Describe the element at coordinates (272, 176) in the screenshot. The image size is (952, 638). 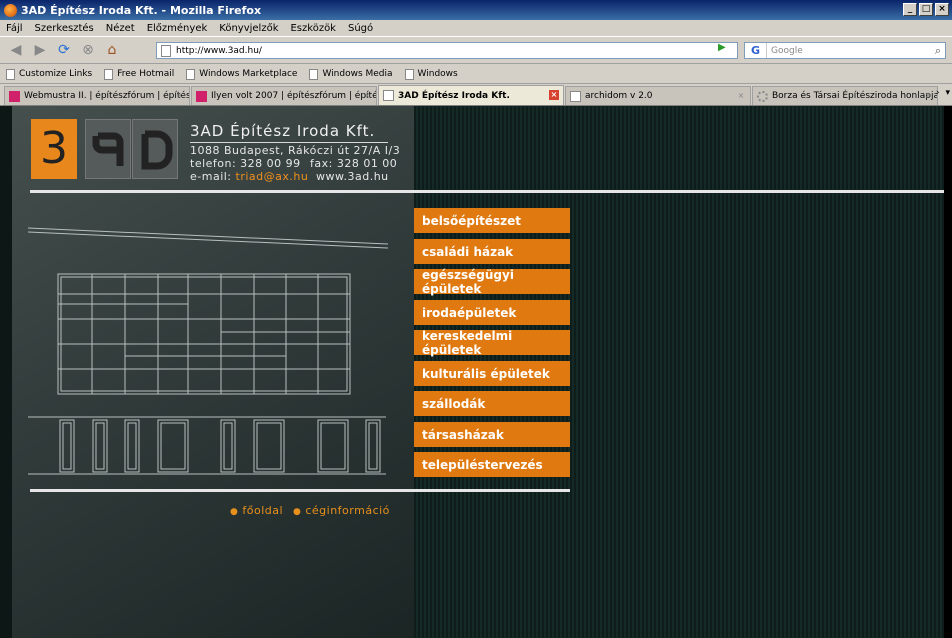
I see `email-link: triad@ax.hu` at that location.